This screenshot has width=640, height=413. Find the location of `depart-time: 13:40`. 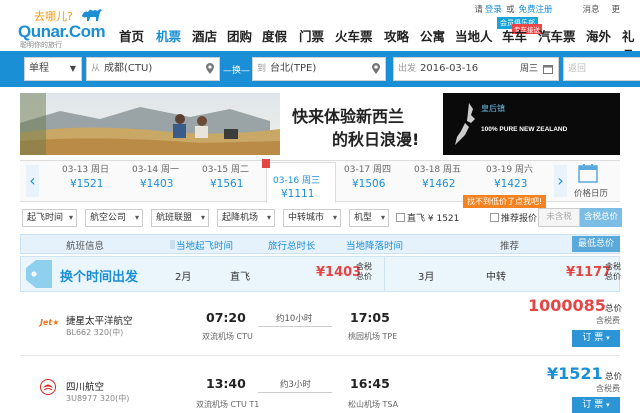

depart-time: 13:40 is located at coordinates (226, 383).